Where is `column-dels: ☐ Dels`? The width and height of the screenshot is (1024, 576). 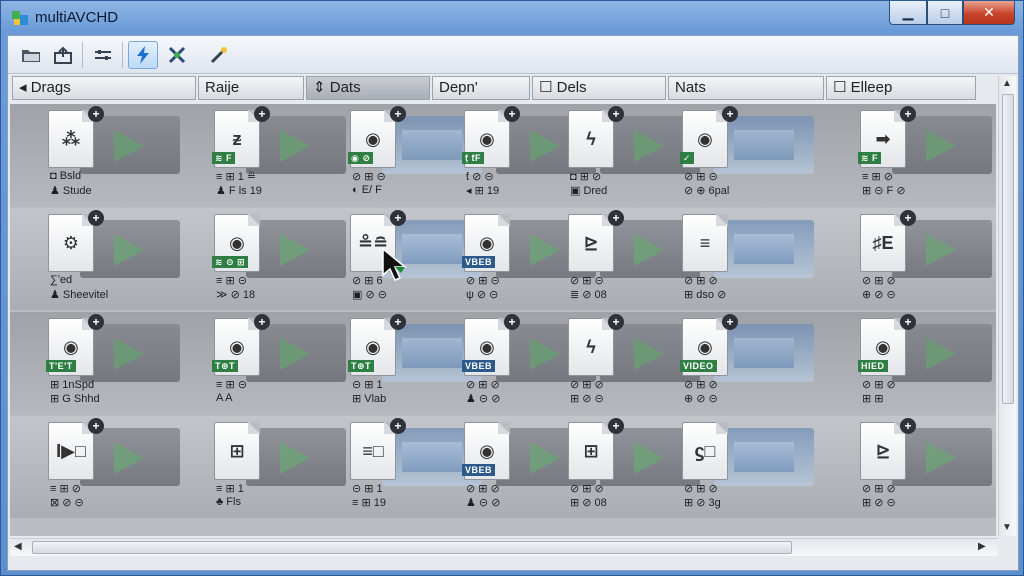 column-dels: ☐ Dels is located at coordinates (599, 88).